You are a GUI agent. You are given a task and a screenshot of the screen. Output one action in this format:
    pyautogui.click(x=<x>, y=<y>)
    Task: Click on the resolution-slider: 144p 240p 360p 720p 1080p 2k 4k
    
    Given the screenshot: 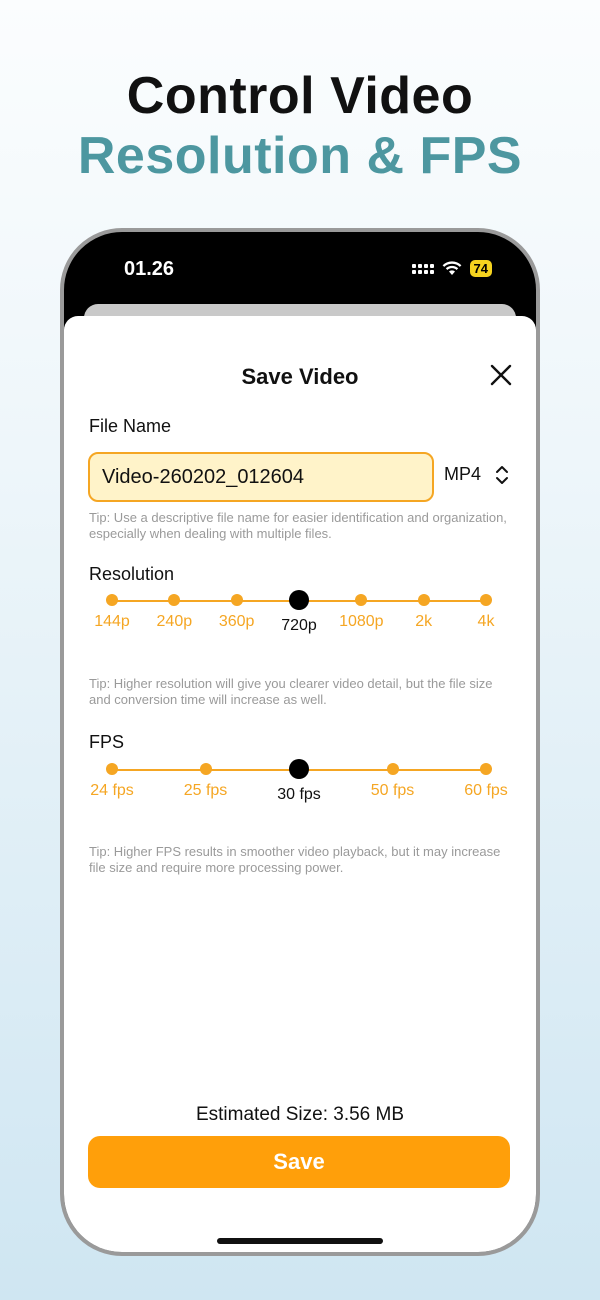 What is the action you would take?
    pyautogui.click(x=300, y=612)
    